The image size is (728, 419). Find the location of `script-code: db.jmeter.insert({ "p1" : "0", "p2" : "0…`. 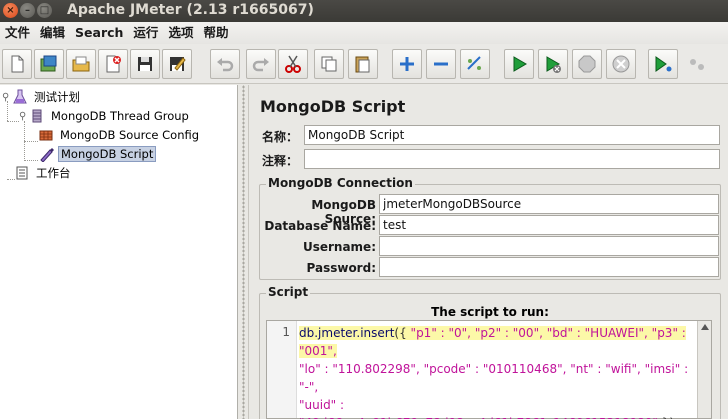

script-code: db.jmeter.insert({ "p1" : "0", "p2" : "0… is located at coordinates (498, 370).